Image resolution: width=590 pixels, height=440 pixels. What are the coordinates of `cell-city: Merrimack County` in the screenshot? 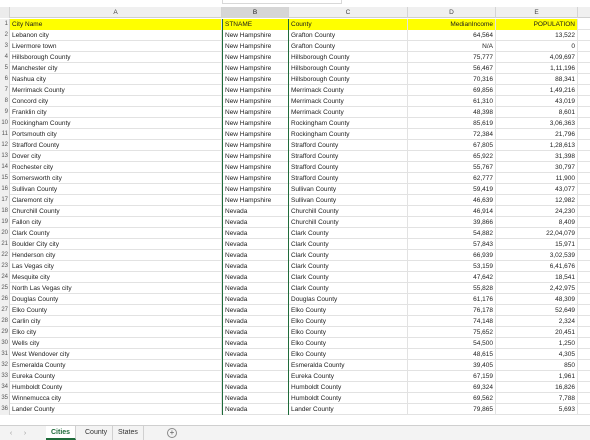 It's located at (116, 90).